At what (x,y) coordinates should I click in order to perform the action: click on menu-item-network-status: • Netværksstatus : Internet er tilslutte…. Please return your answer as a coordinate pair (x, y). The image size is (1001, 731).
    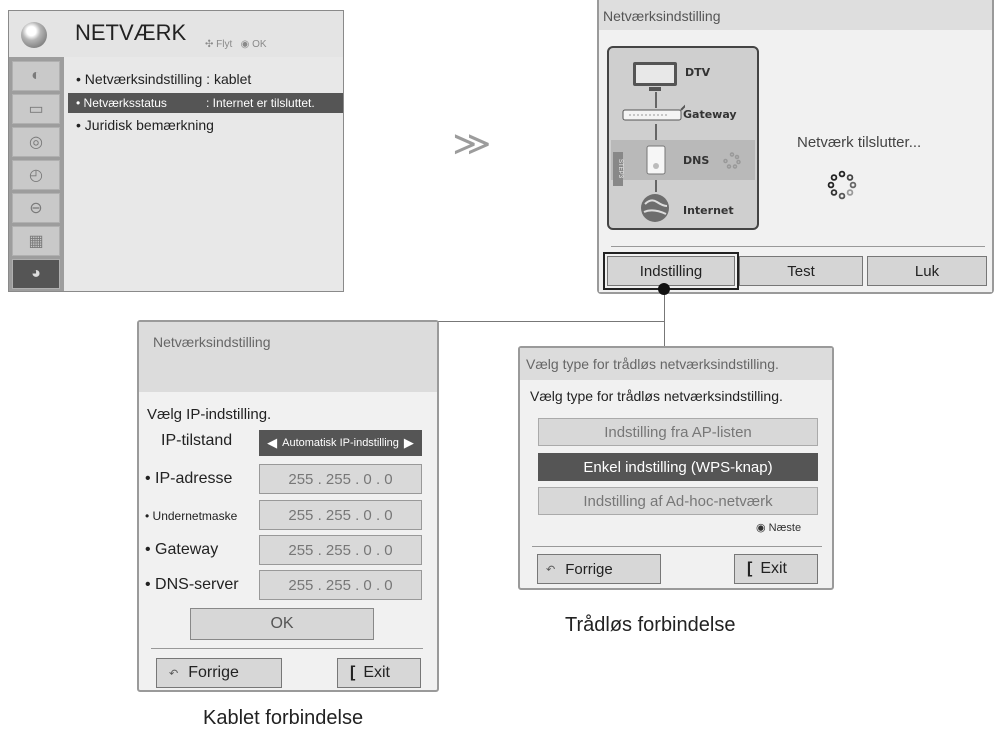
    Looking at the image, I should click on (205, 103).